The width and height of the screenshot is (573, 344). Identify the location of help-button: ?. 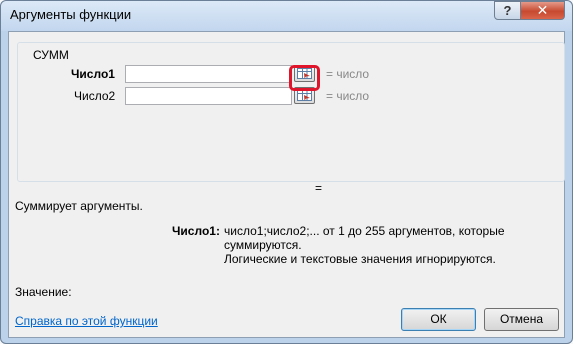
(507, 10).